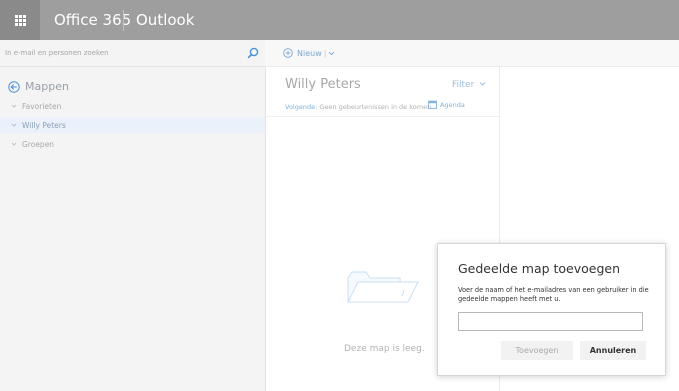 This screenshot has height=391, width=679. I want to click on header-divider, so click(123, 20).